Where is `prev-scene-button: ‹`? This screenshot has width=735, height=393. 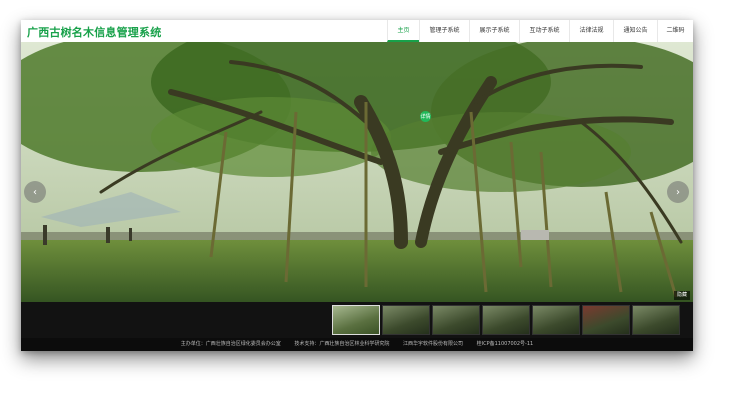
prev-scene-button: ‹ is located at coordinates (35, 192).